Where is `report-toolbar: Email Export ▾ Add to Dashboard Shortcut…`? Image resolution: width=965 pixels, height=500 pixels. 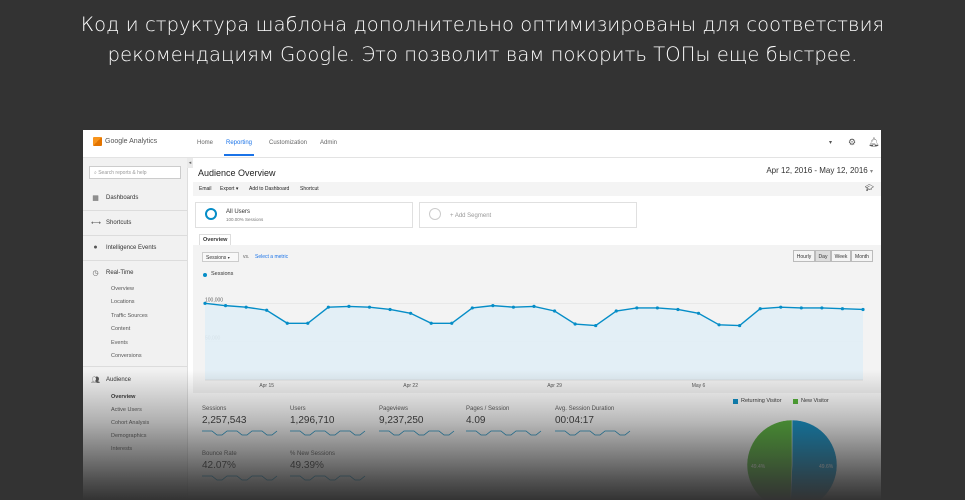 report-toolbar: Email Export ▾ Add to Dashboard Shortcut… is located at coordinates (537, 189).